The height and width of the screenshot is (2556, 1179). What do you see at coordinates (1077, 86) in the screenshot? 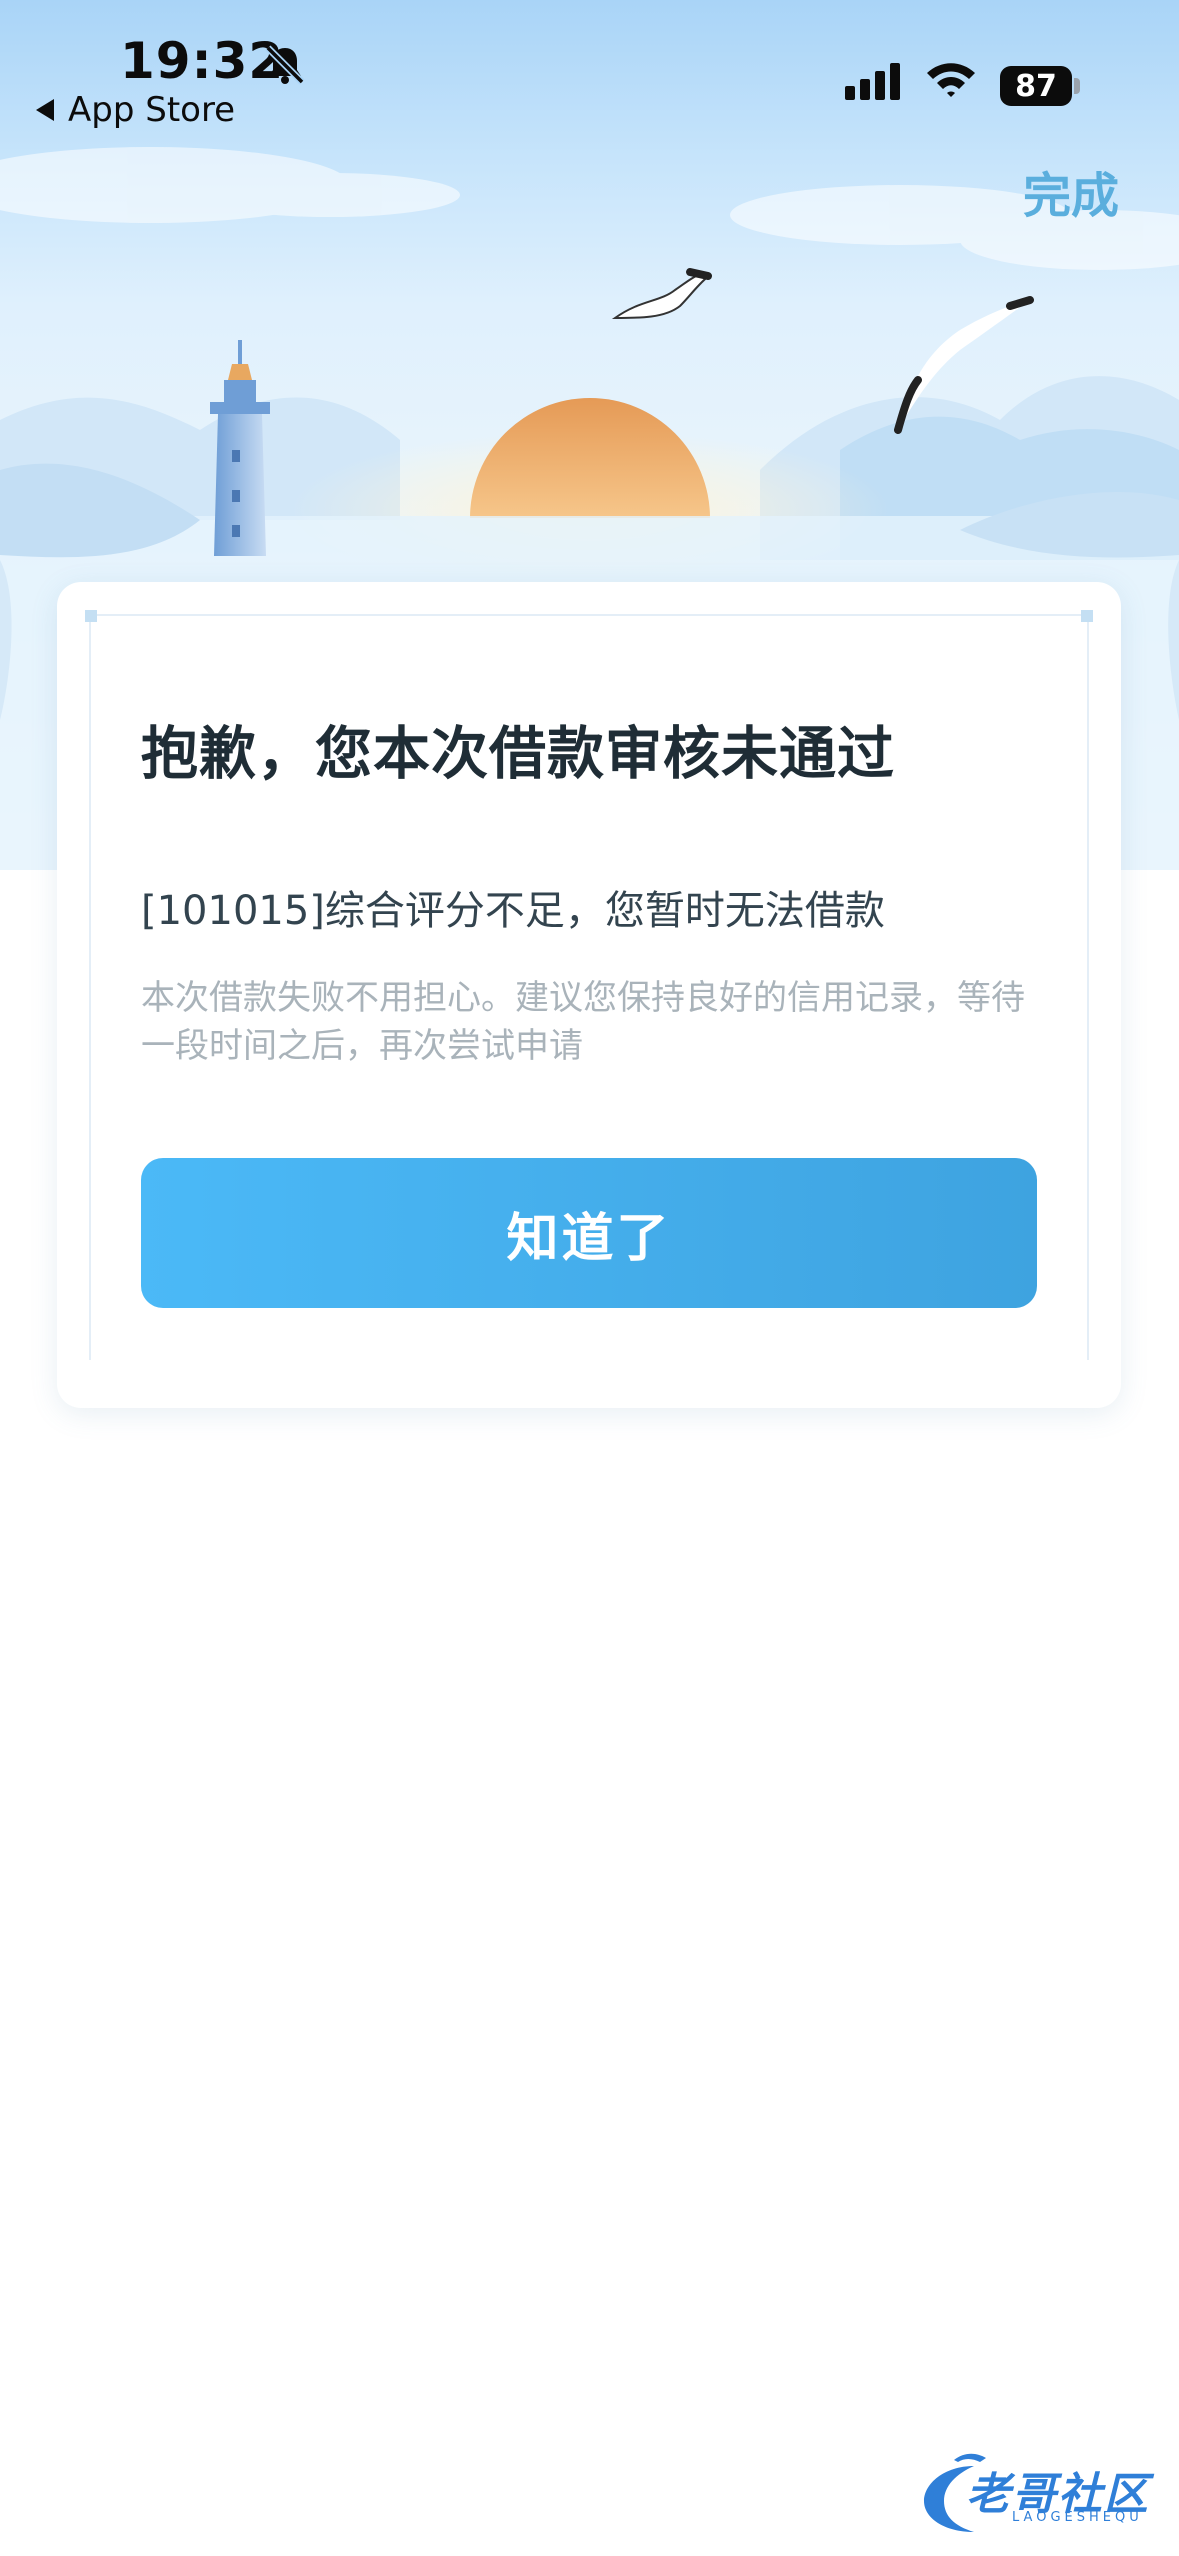
I see `battery-cap` at bounding box center [1077, 86].